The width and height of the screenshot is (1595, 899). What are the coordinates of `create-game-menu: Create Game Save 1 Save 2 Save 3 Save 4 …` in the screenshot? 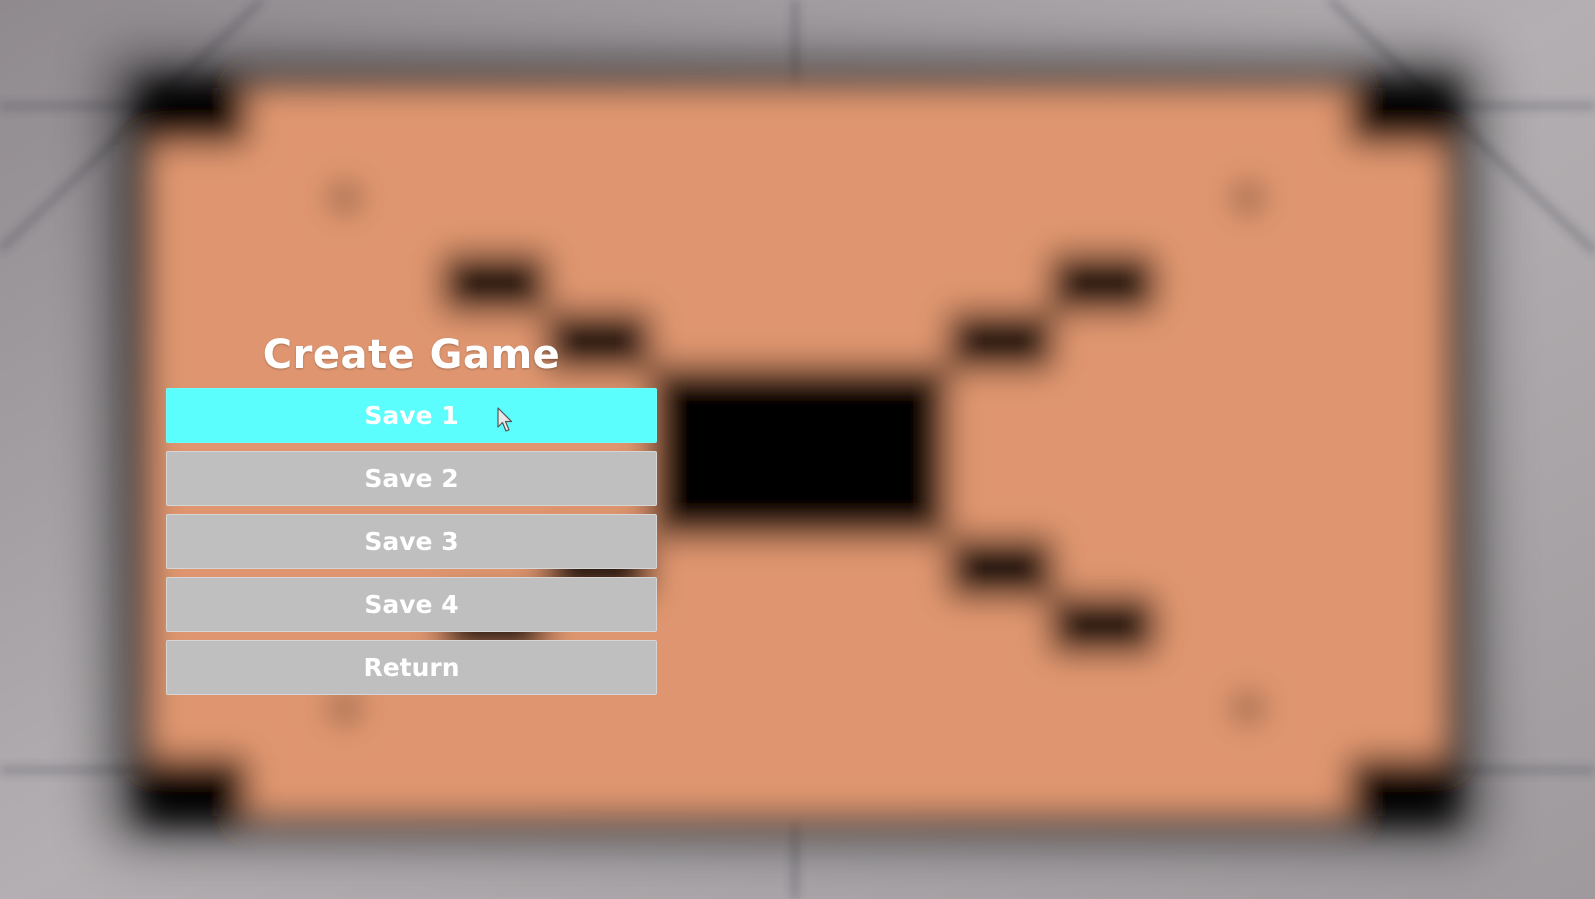 It's located at (411, 512).